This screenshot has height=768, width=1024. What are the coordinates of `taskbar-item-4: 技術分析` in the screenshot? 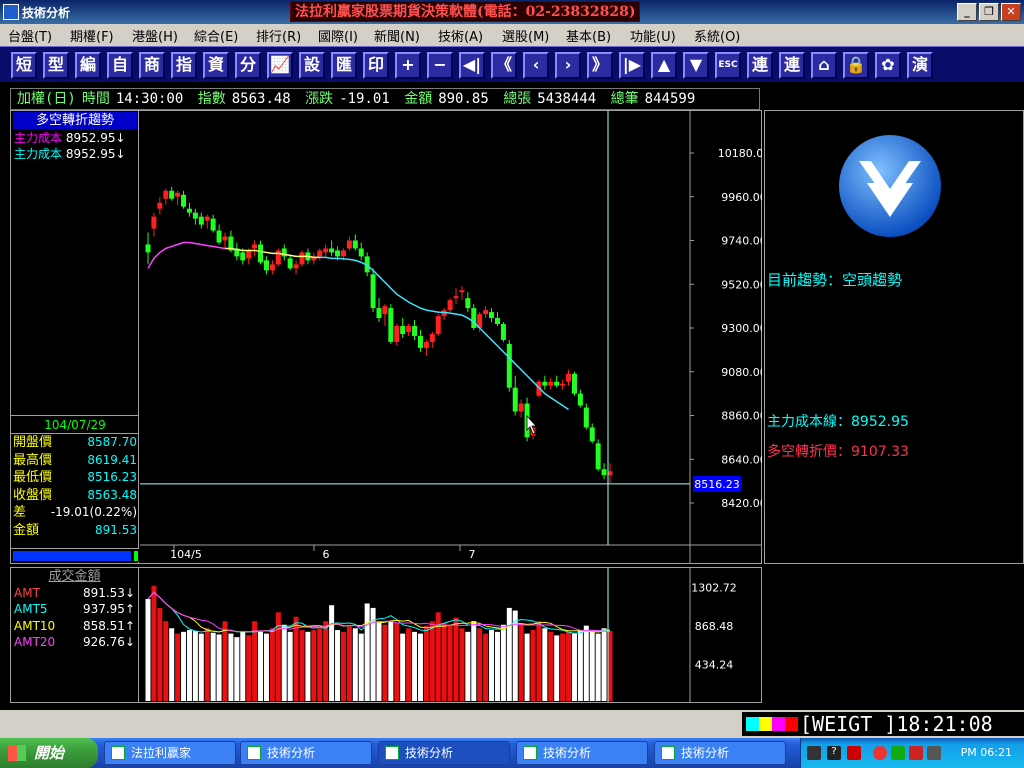 It's located at (582, 753).